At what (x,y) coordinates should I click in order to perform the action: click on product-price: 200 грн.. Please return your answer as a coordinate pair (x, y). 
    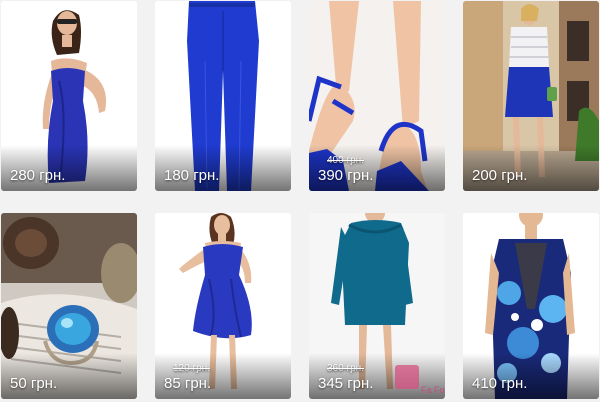
    Looking at the image, I should click on (500, 175).